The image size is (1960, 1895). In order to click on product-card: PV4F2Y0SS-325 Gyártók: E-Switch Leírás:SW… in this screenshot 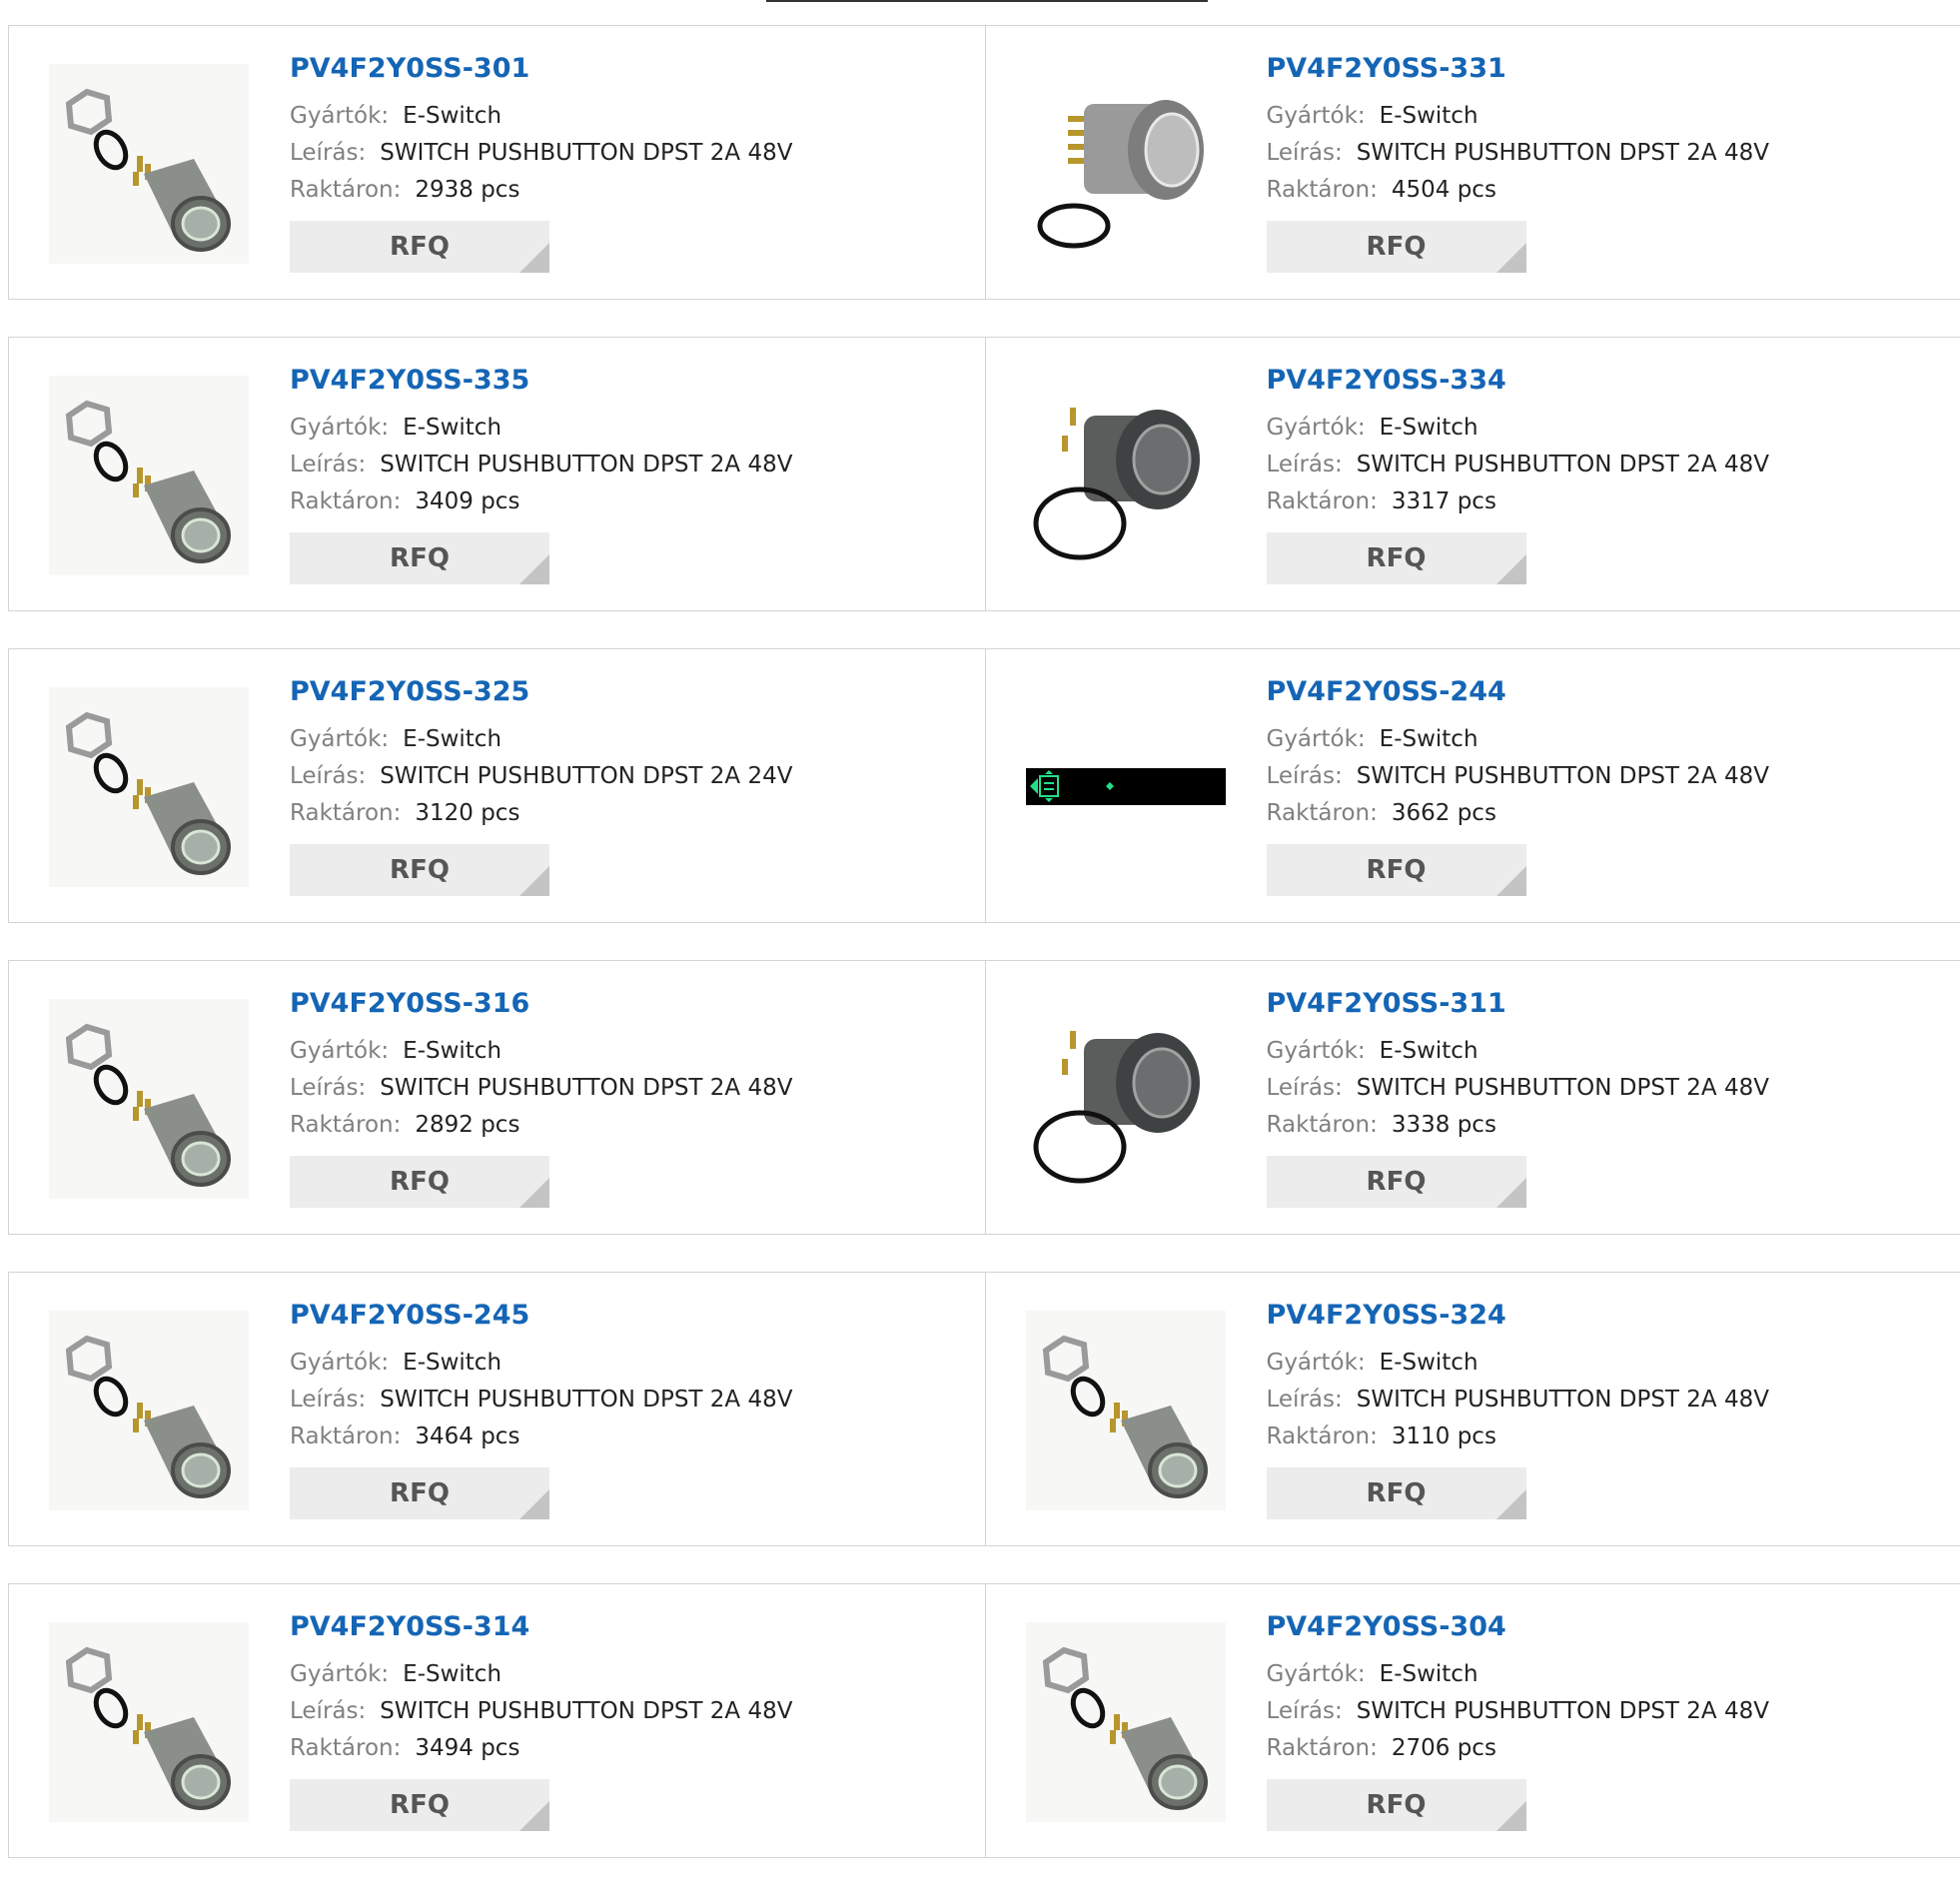, I will do `click(497, 785)`.